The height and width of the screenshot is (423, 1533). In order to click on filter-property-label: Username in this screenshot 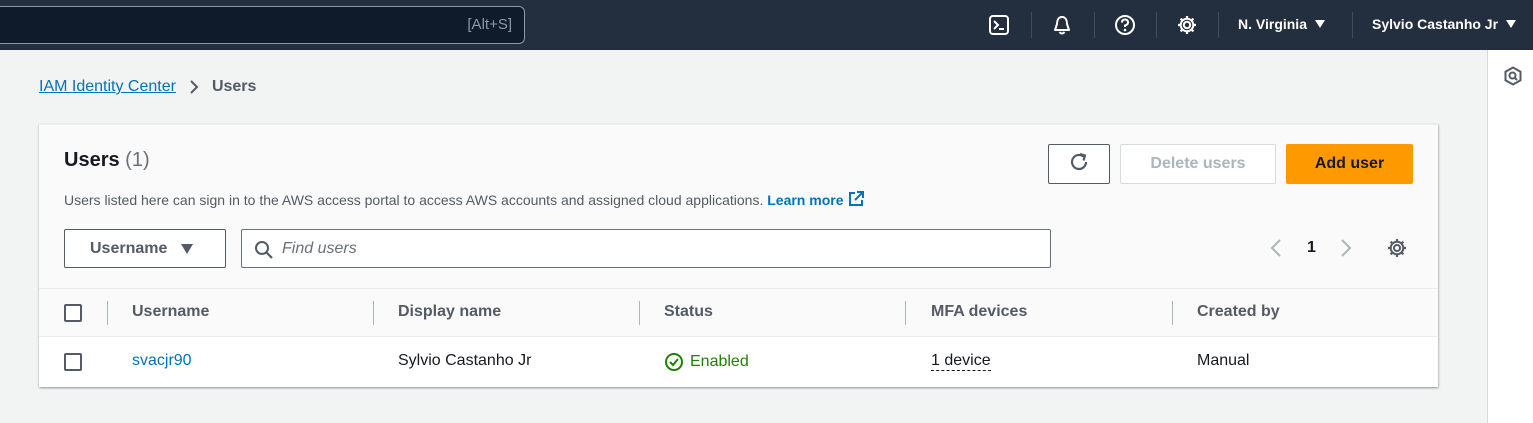, I will do `click(129, 248)`.